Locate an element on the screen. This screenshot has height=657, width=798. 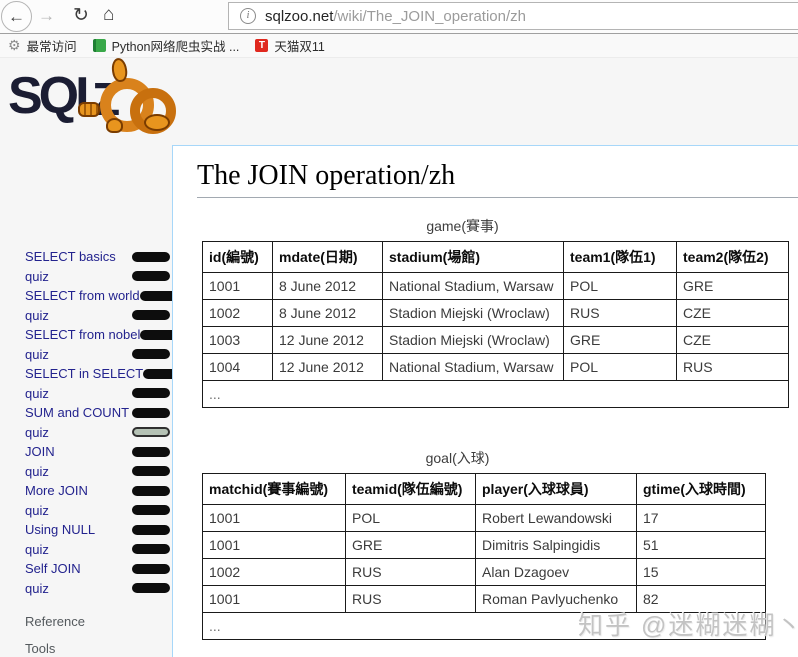
table-cell: Alan Dzagoev is located at coordinates (556, 572).